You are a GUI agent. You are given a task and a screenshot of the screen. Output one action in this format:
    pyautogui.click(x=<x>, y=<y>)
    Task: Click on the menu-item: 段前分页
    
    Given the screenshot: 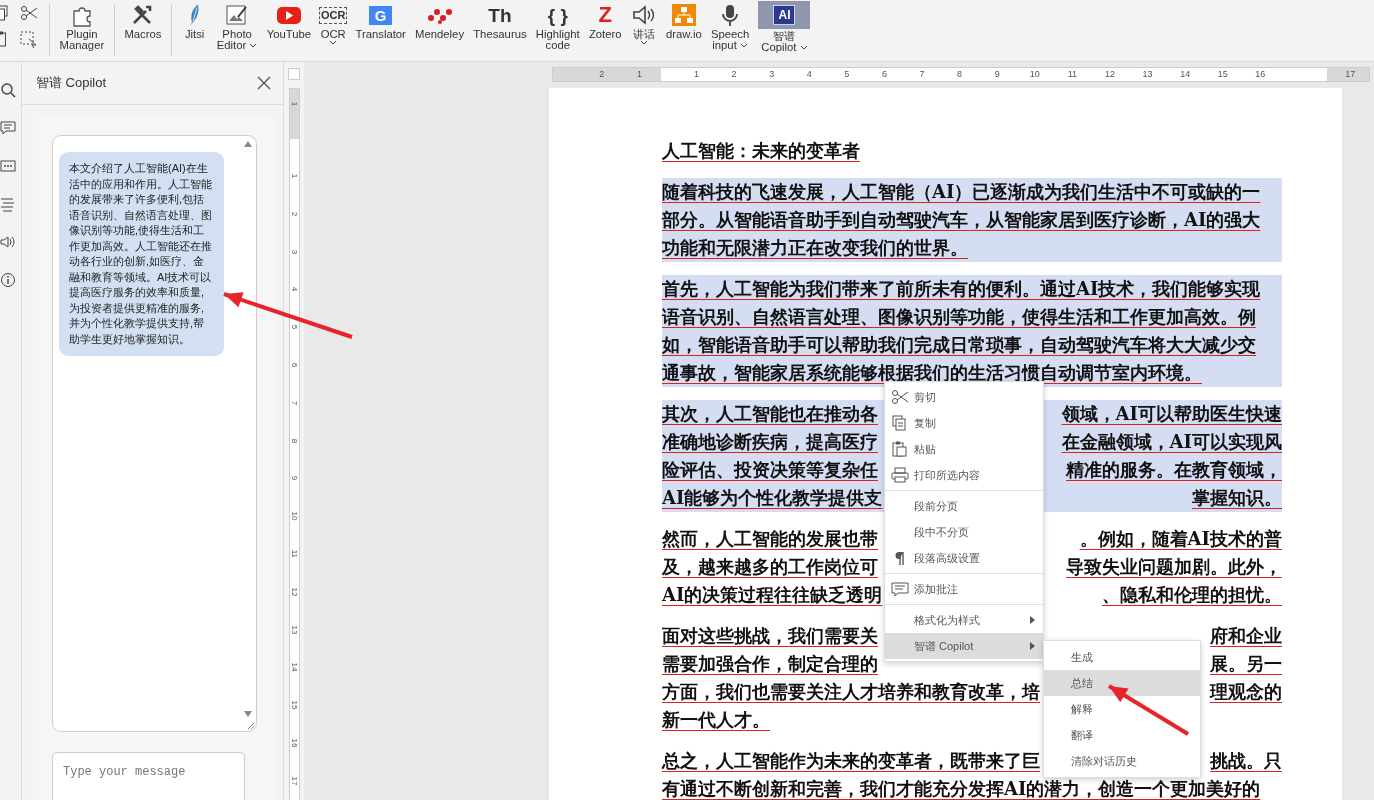 What is the action you would take?
    pyautogui.click(x=964, y=506)
    